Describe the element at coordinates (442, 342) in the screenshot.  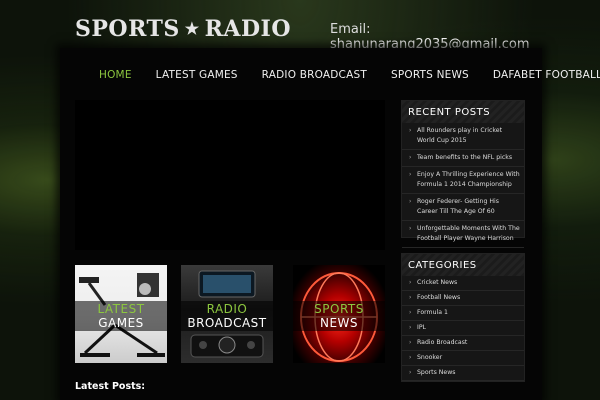
I see `category-text: Radio Broadcast` at that location.